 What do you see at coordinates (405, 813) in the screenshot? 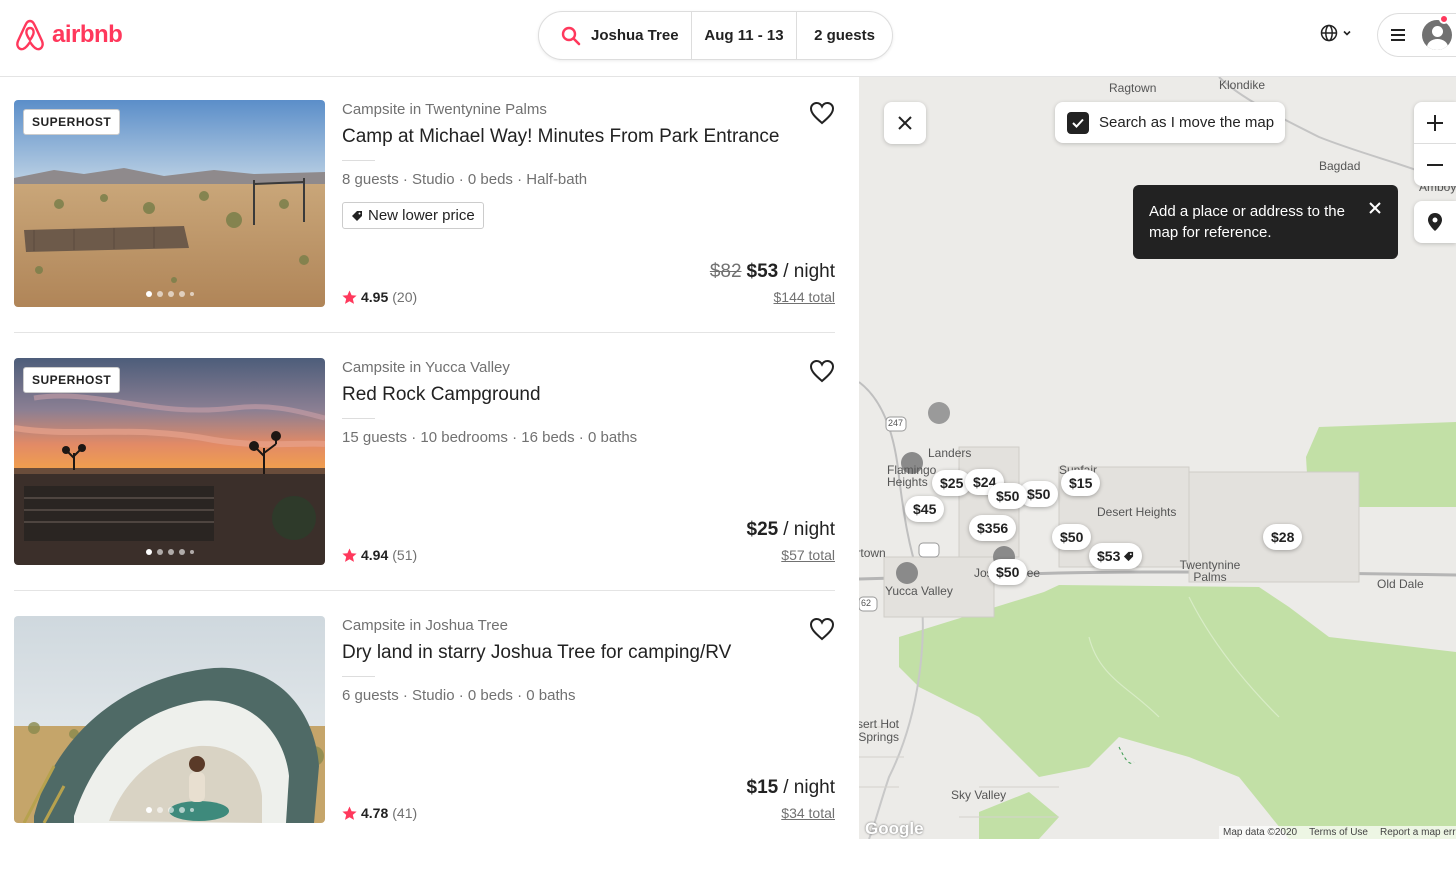
I see `review-count: (41)` at bounding box center [405, 813].